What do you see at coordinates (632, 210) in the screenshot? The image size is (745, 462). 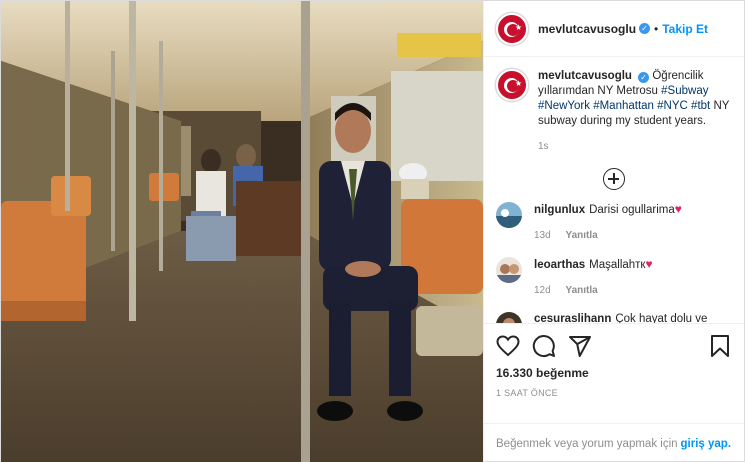 I see `comment-text: Darisi ogullarima` at bounding box center [632, 210].